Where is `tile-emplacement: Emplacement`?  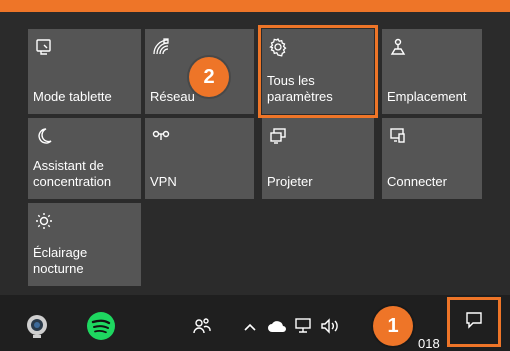
tile-emplacement: Emplacement is located at coordinates (432, 71).